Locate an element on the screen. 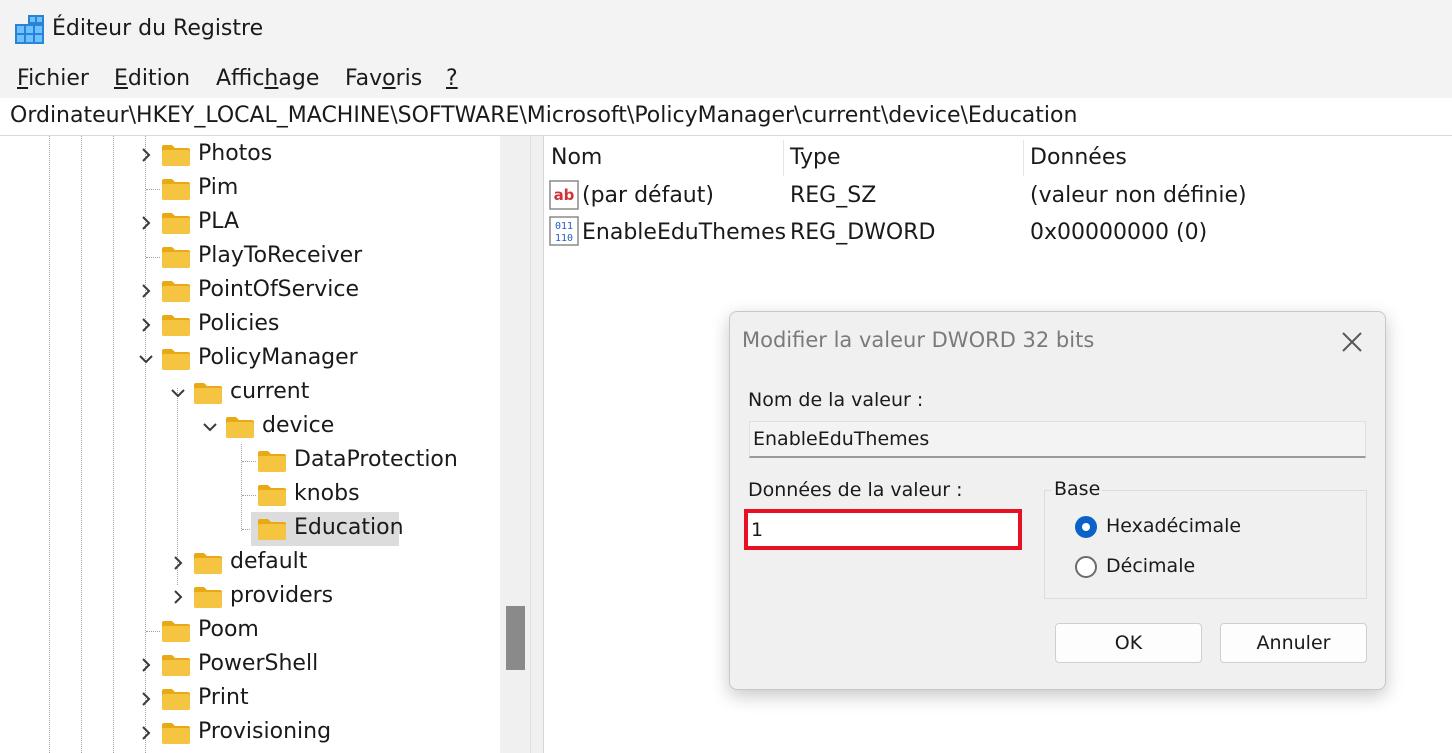 This screenshot has width=1452, height=753. tree-item-playtoreceiver: PlayToReceiver is located at coordinates (250, 257).